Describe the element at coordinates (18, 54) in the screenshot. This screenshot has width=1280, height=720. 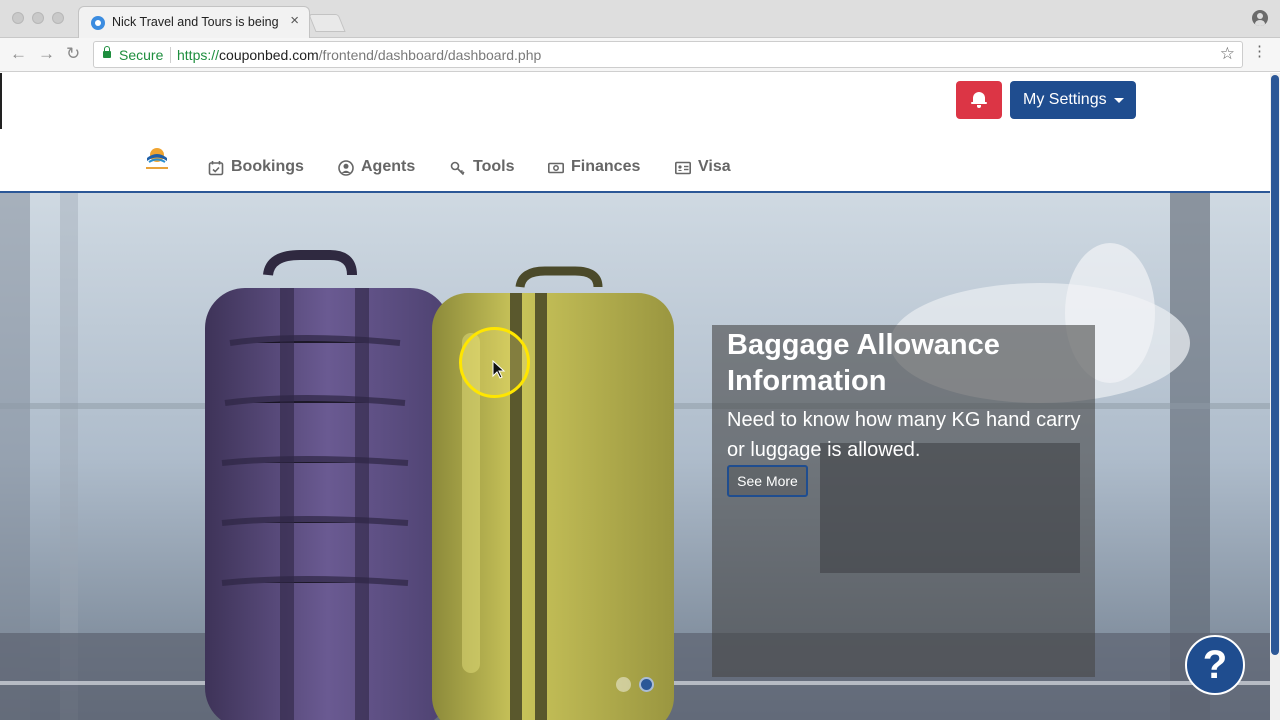
I see `back-button: ←` at that location.